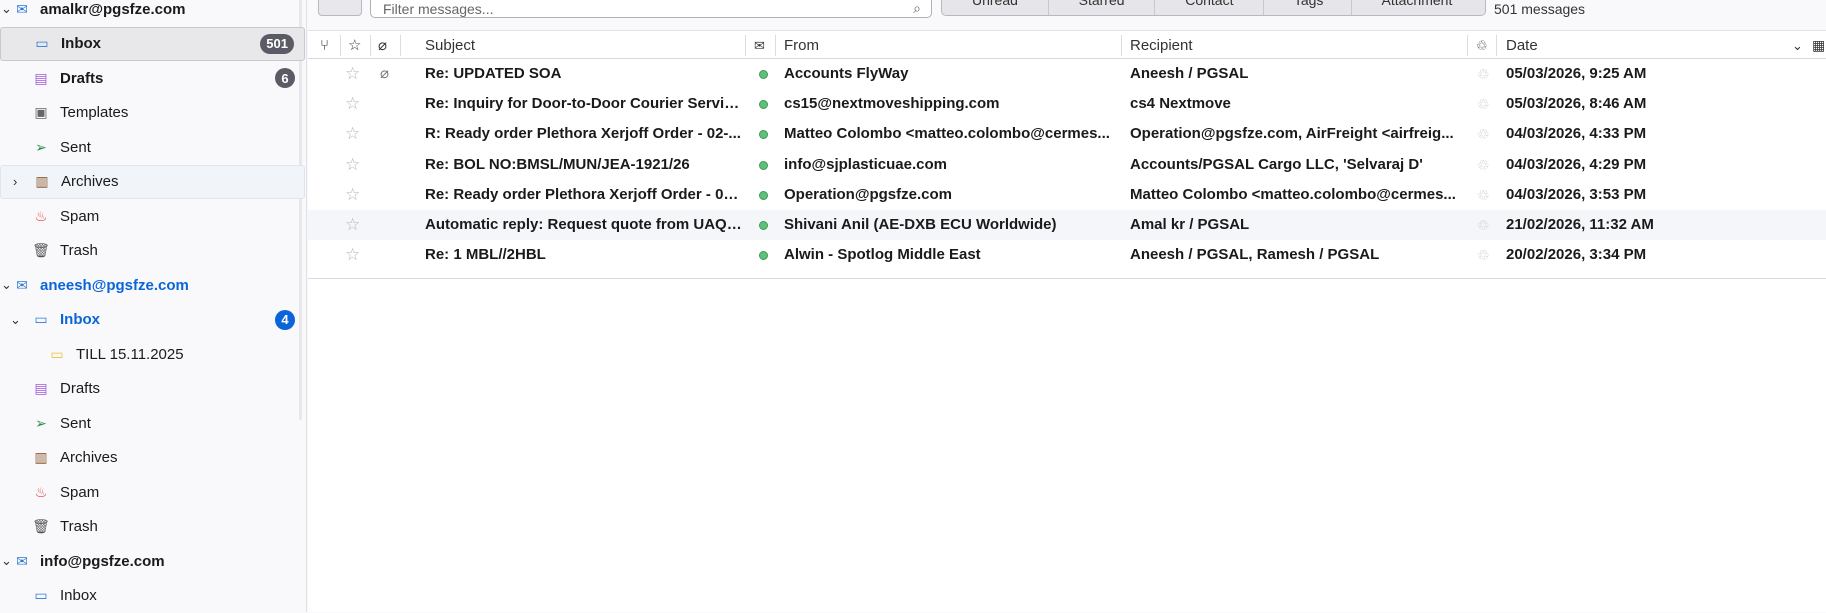 The image size is (1826, 613). Describe the element at coordinates (801, 45) in the screenshot. I see `from-column-header: From` at that location.